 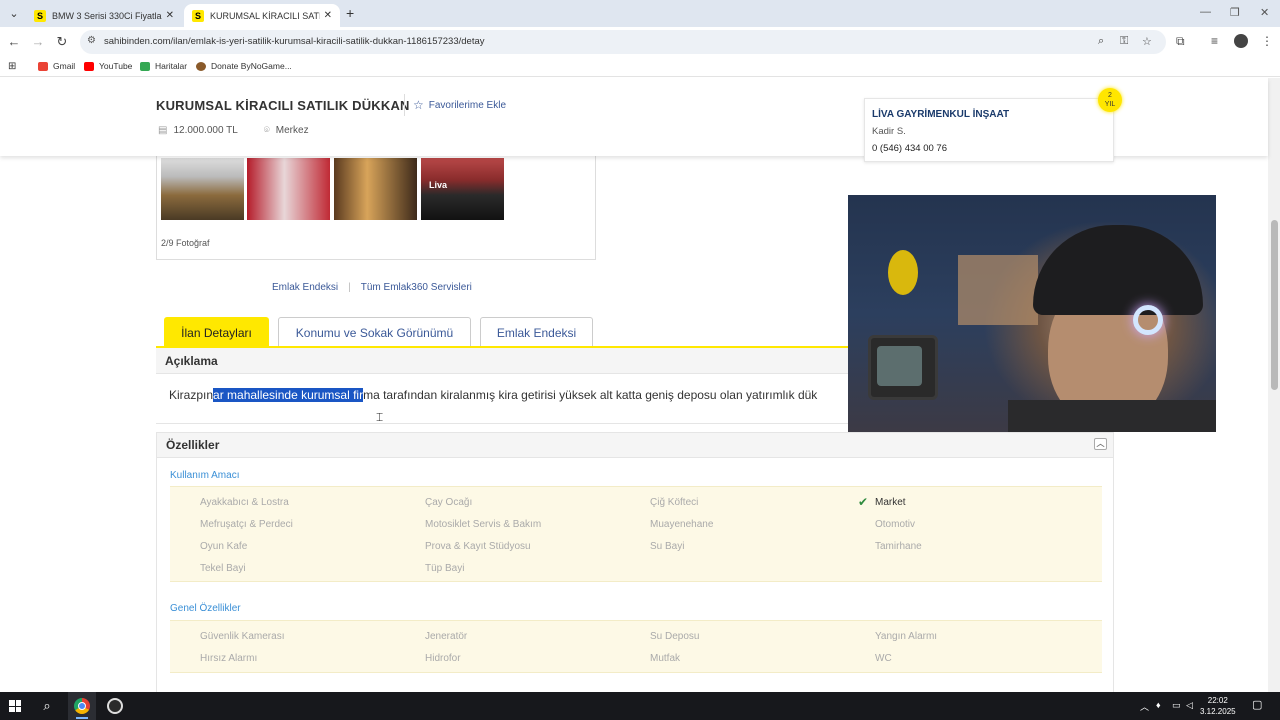 What do you see at coordinates (895, 524) in the screenshot?
I see `feature-item: Otomotiv` at bounding box center [895, 524].